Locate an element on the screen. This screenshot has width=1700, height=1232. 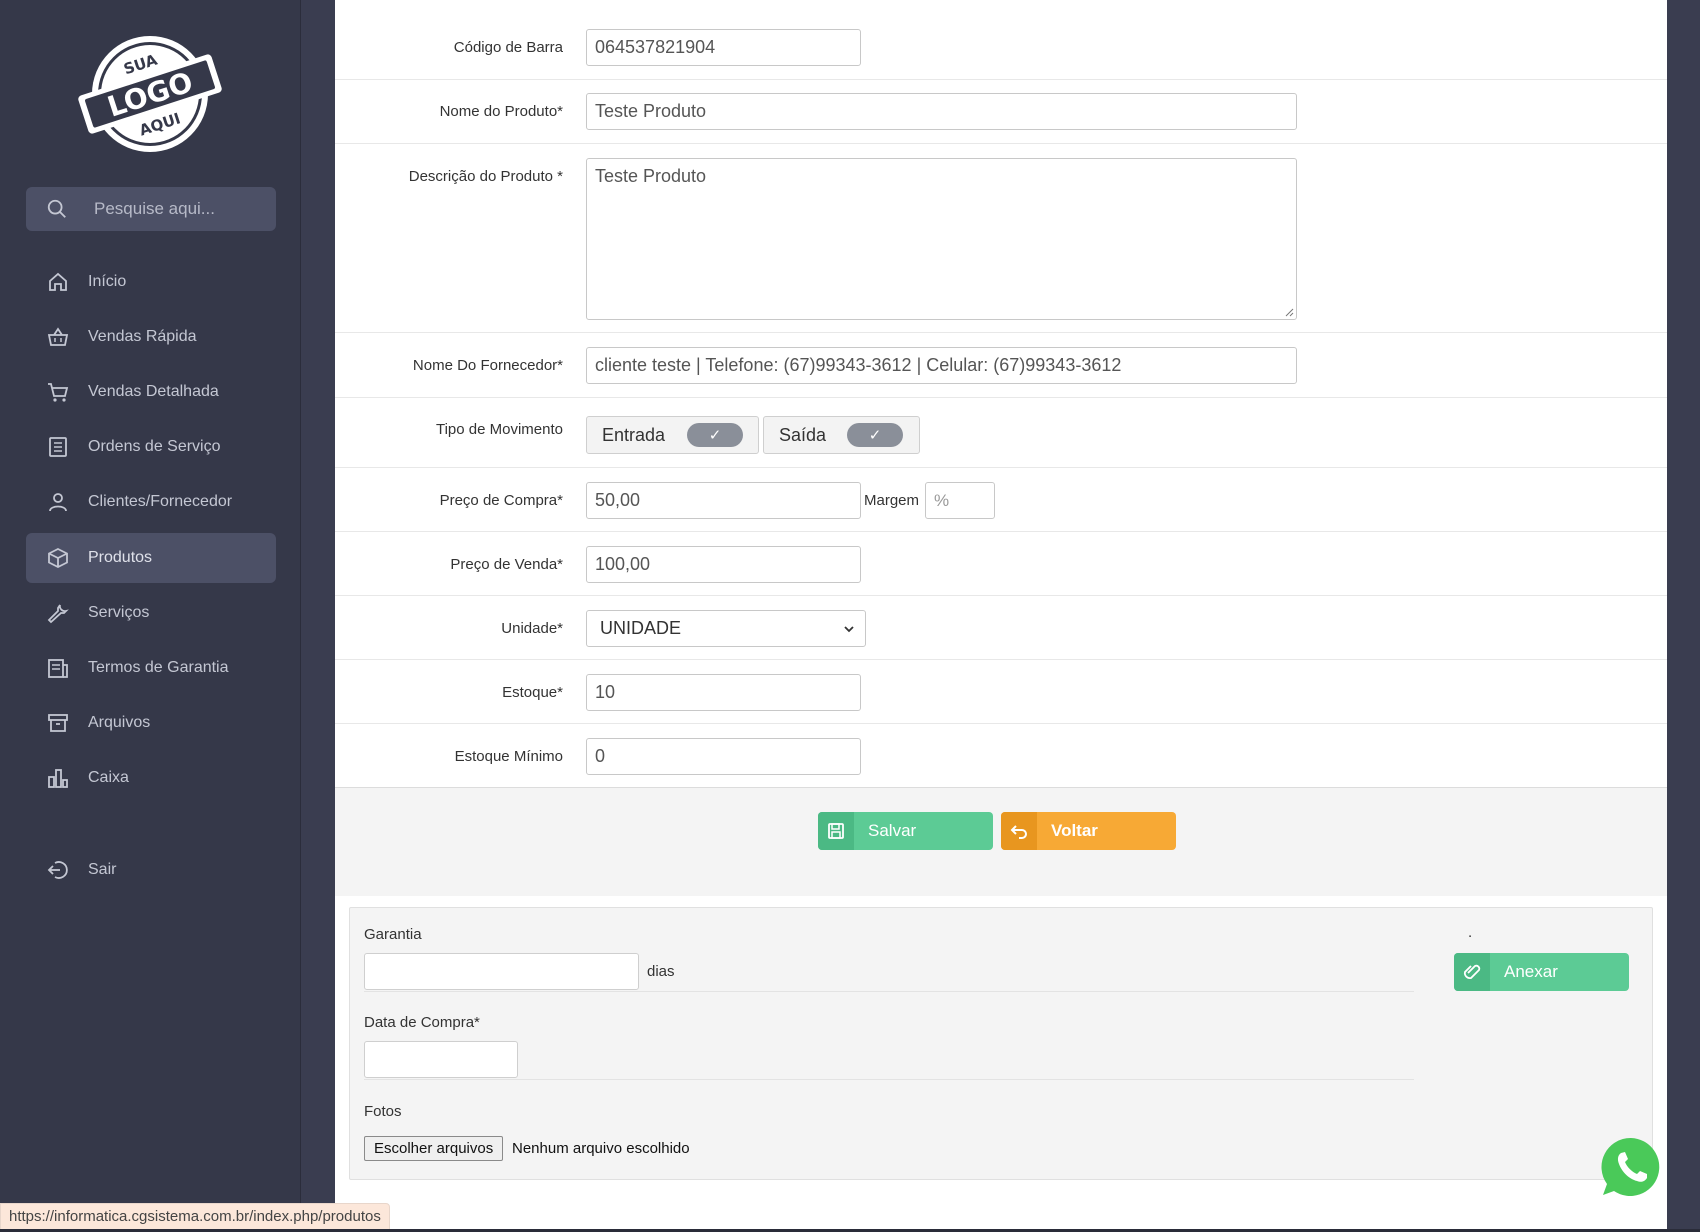
purchase-date-label: Data de Compra* is located at coordinates (422, 1022).